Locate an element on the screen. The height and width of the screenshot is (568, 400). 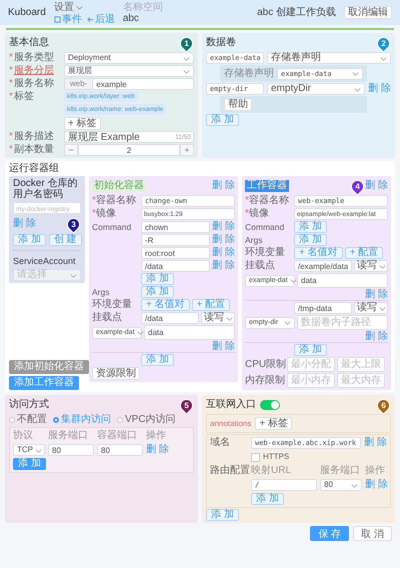
namespace-label: 名称空间 is located at coordinates (142, 7).